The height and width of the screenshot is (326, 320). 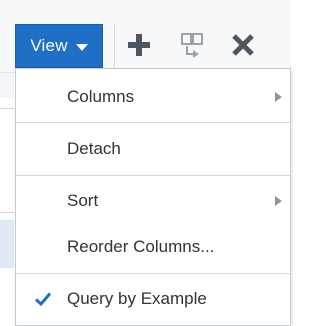 What do you see at coordinates (81, 47) in the screenshot?
I see `caret-down-icon` at bounding box center [81, 47].